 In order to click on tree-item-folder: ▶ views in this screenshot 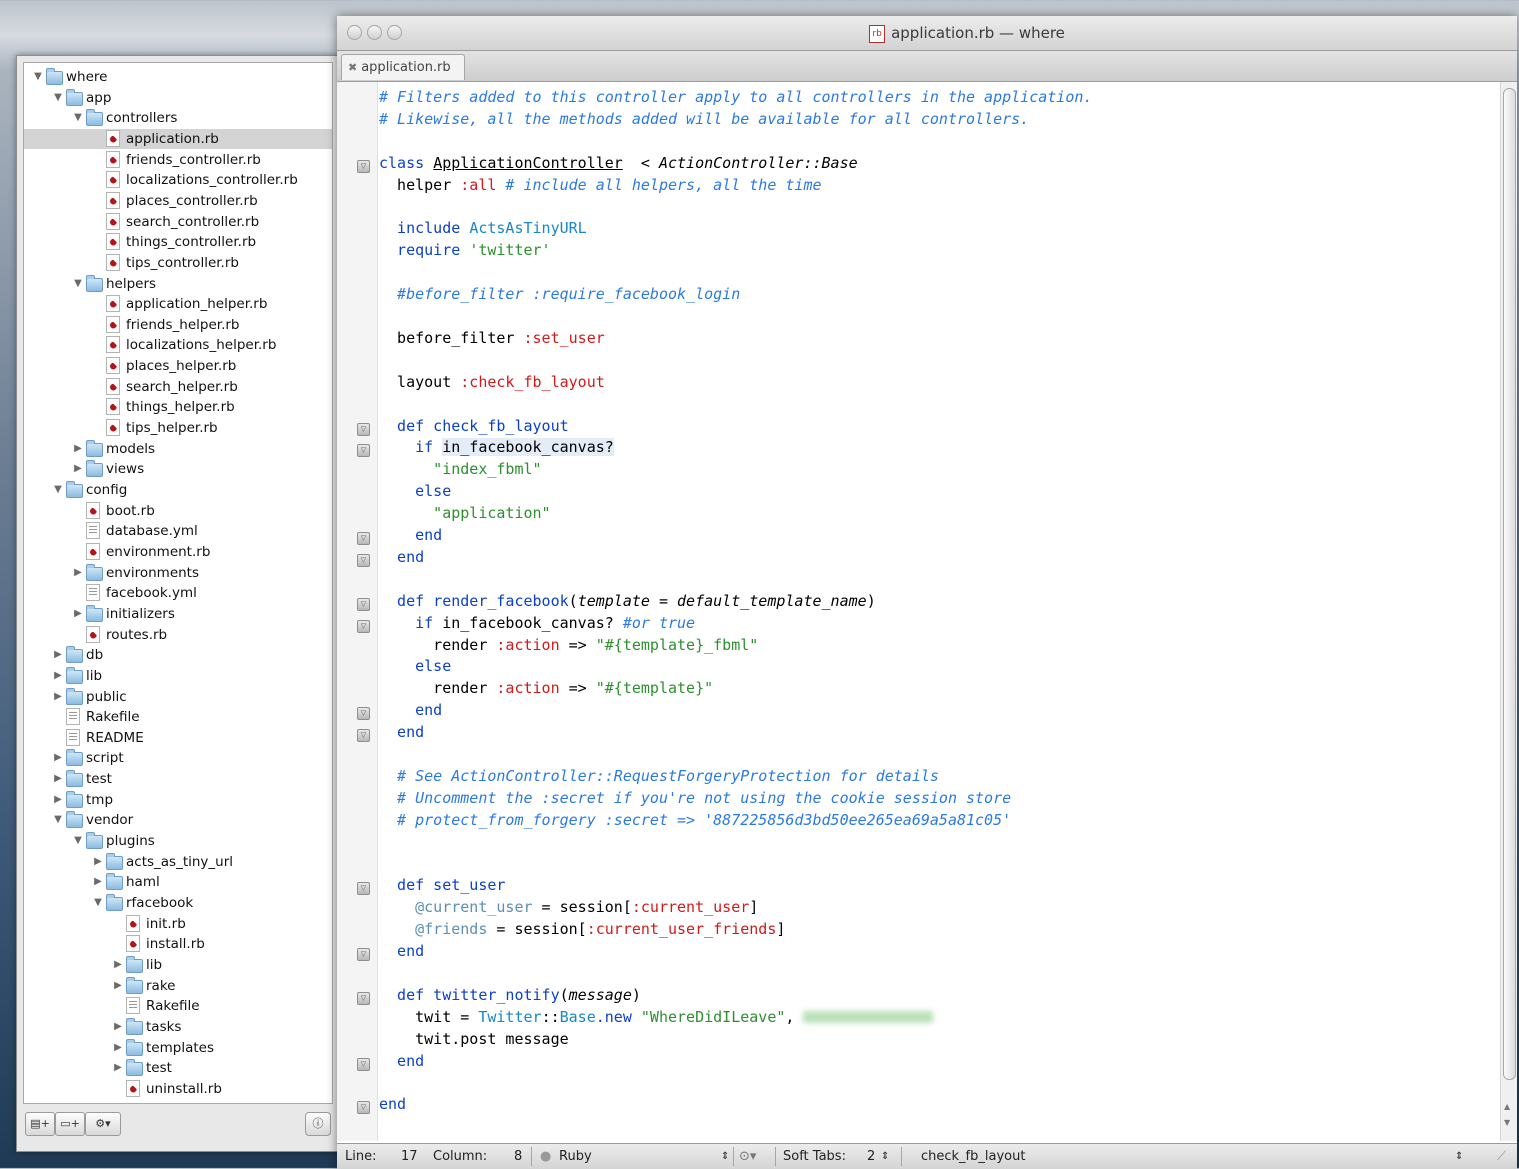, I will do `click(178, 469)`.